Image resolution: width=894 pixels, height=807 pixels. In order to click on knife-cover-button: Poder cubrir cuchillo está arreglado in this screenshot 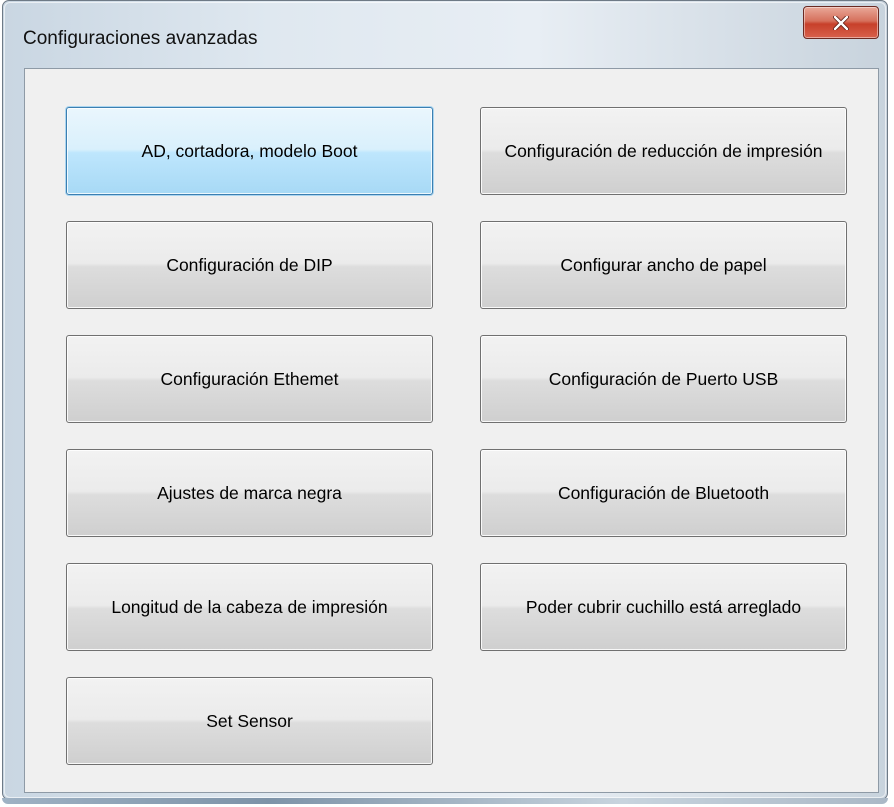, I will do `click(663, 607)`.